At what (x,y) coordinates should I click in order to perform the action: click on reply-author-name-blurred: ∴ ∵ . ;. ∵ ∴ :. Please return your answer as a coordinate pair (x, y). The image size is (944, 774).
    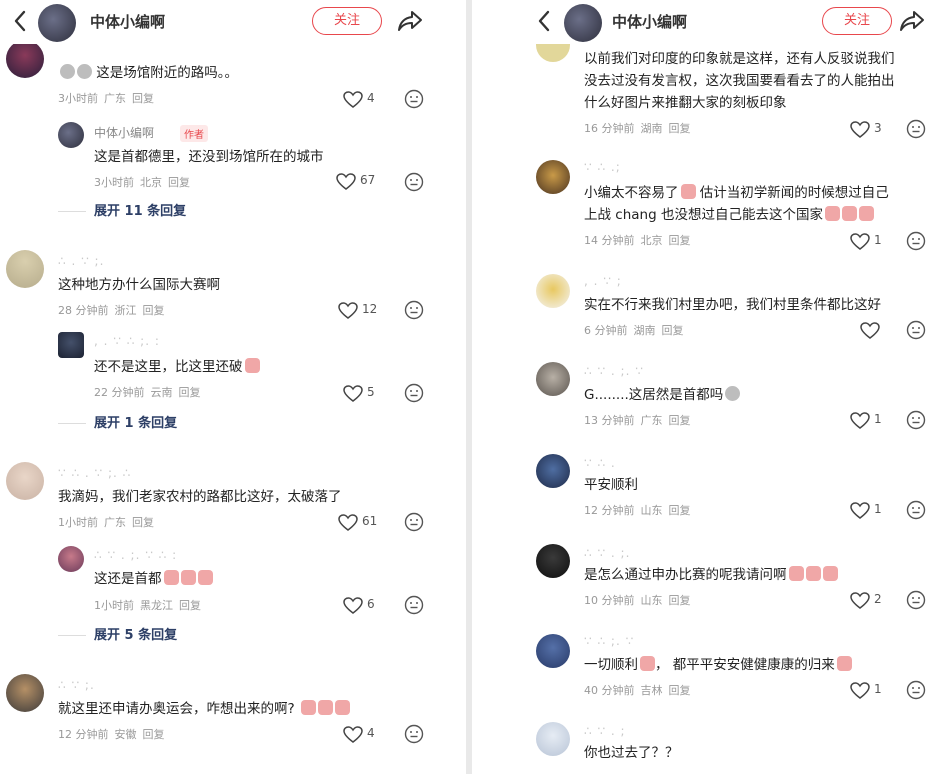
    Looking at the image, I should click on (135, 555).